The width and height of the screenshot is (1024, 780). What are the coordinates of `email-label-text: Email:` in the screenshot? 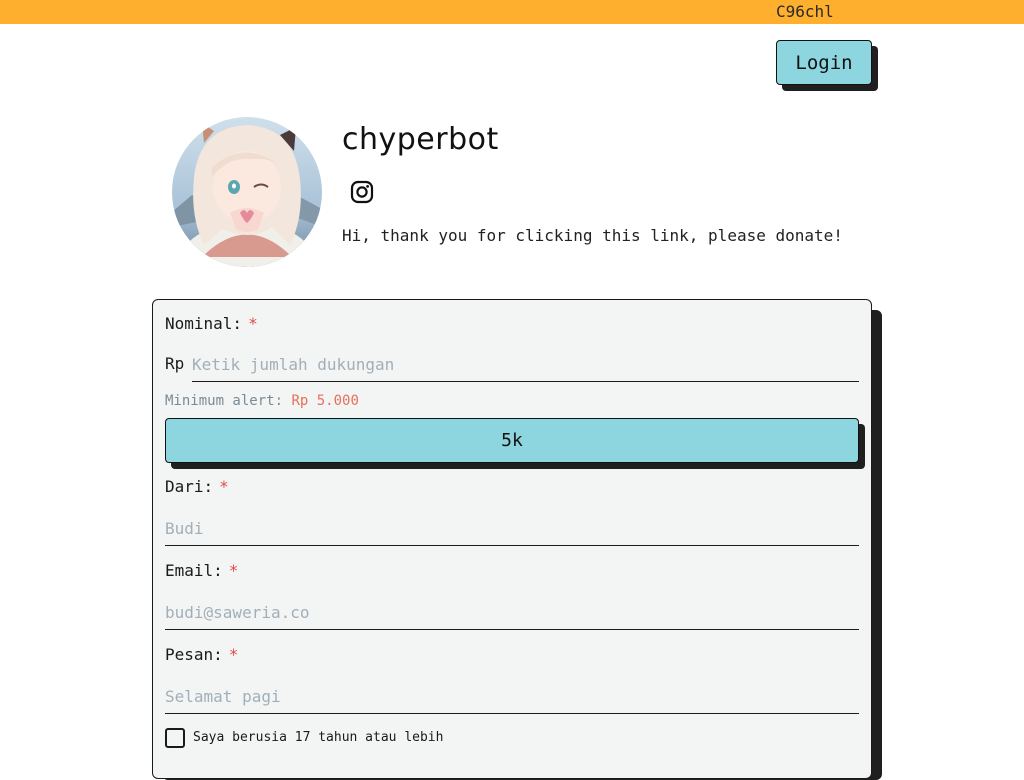 It's located at (194, 570).